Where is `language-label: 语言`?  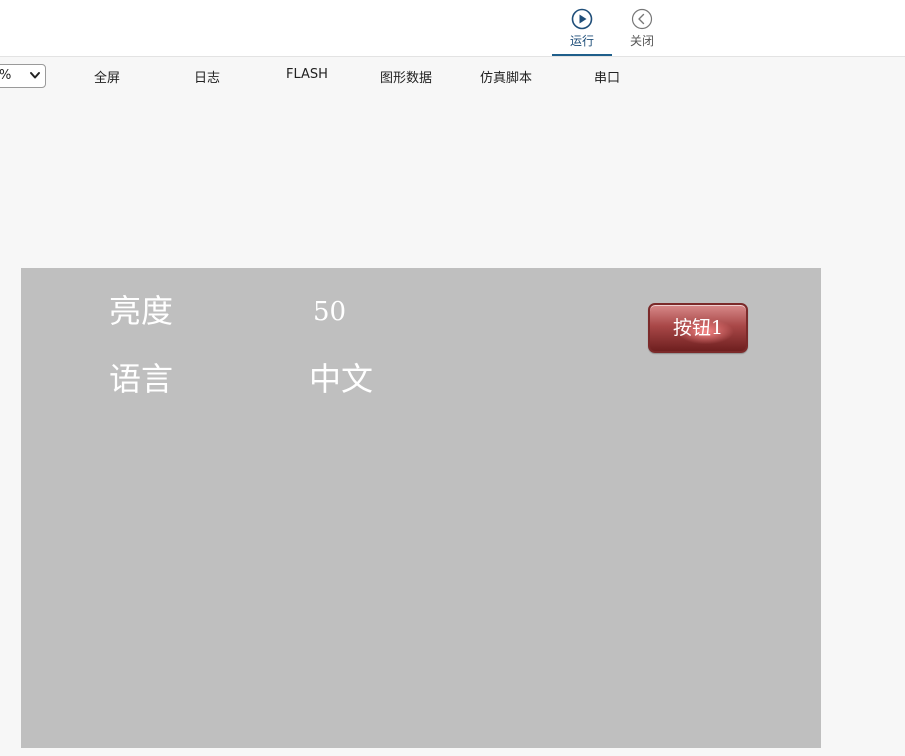
language-label: 语言 is located at coordinates (141, 379).